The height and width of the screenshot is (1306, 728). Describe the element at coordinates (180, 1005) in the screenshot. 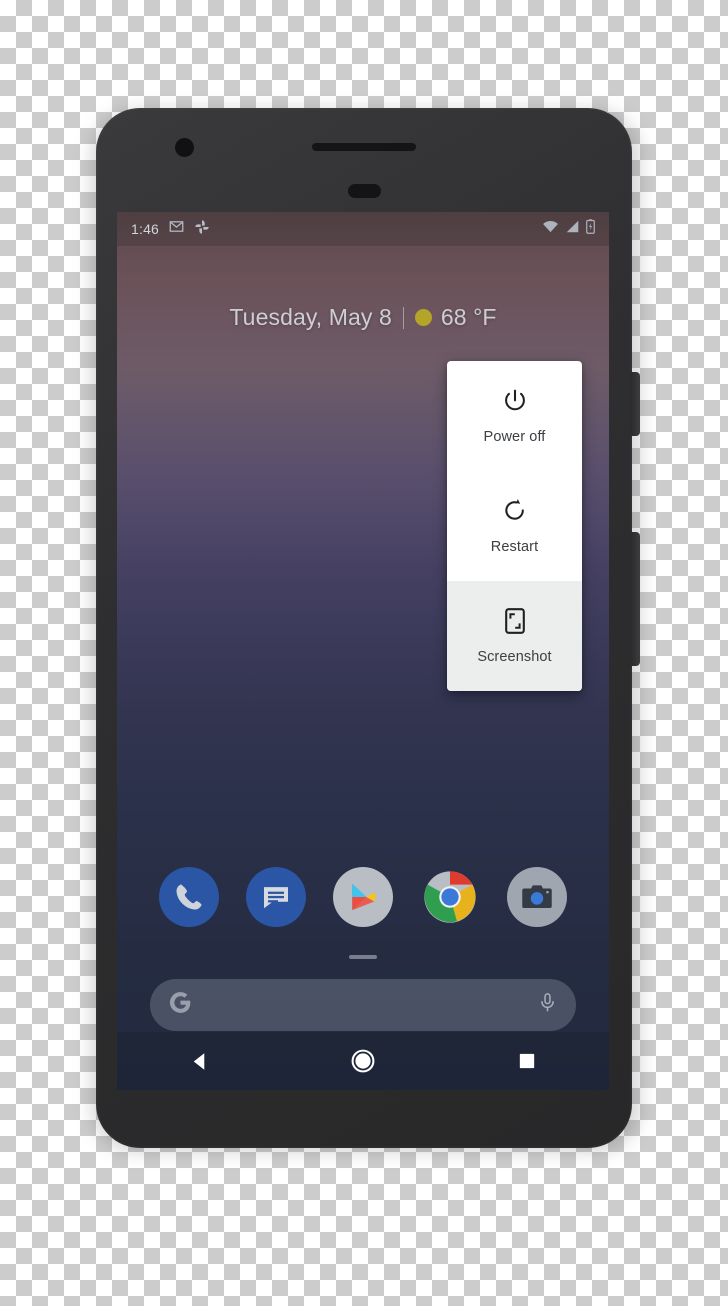

I see `google-g-icon` at that location.